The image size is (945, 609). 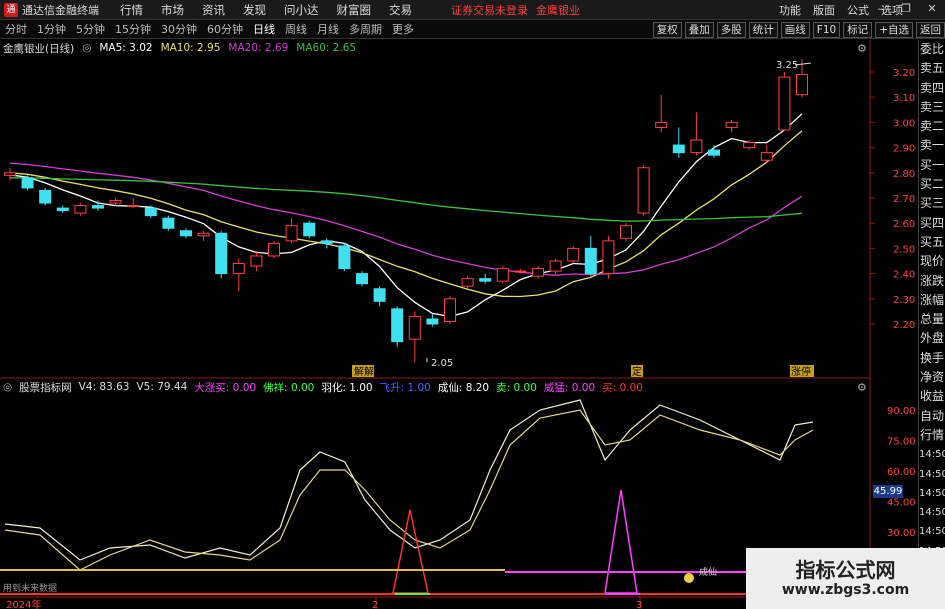 I want to click on quote-panel-item: 卖五, so click(x=932, y=68).